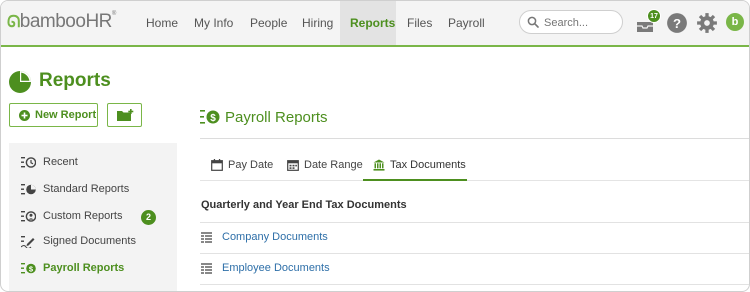  Describe the element at coordinates (275, 237) in the screenshot. I see `company-documents-link: Company Documents` at that location.